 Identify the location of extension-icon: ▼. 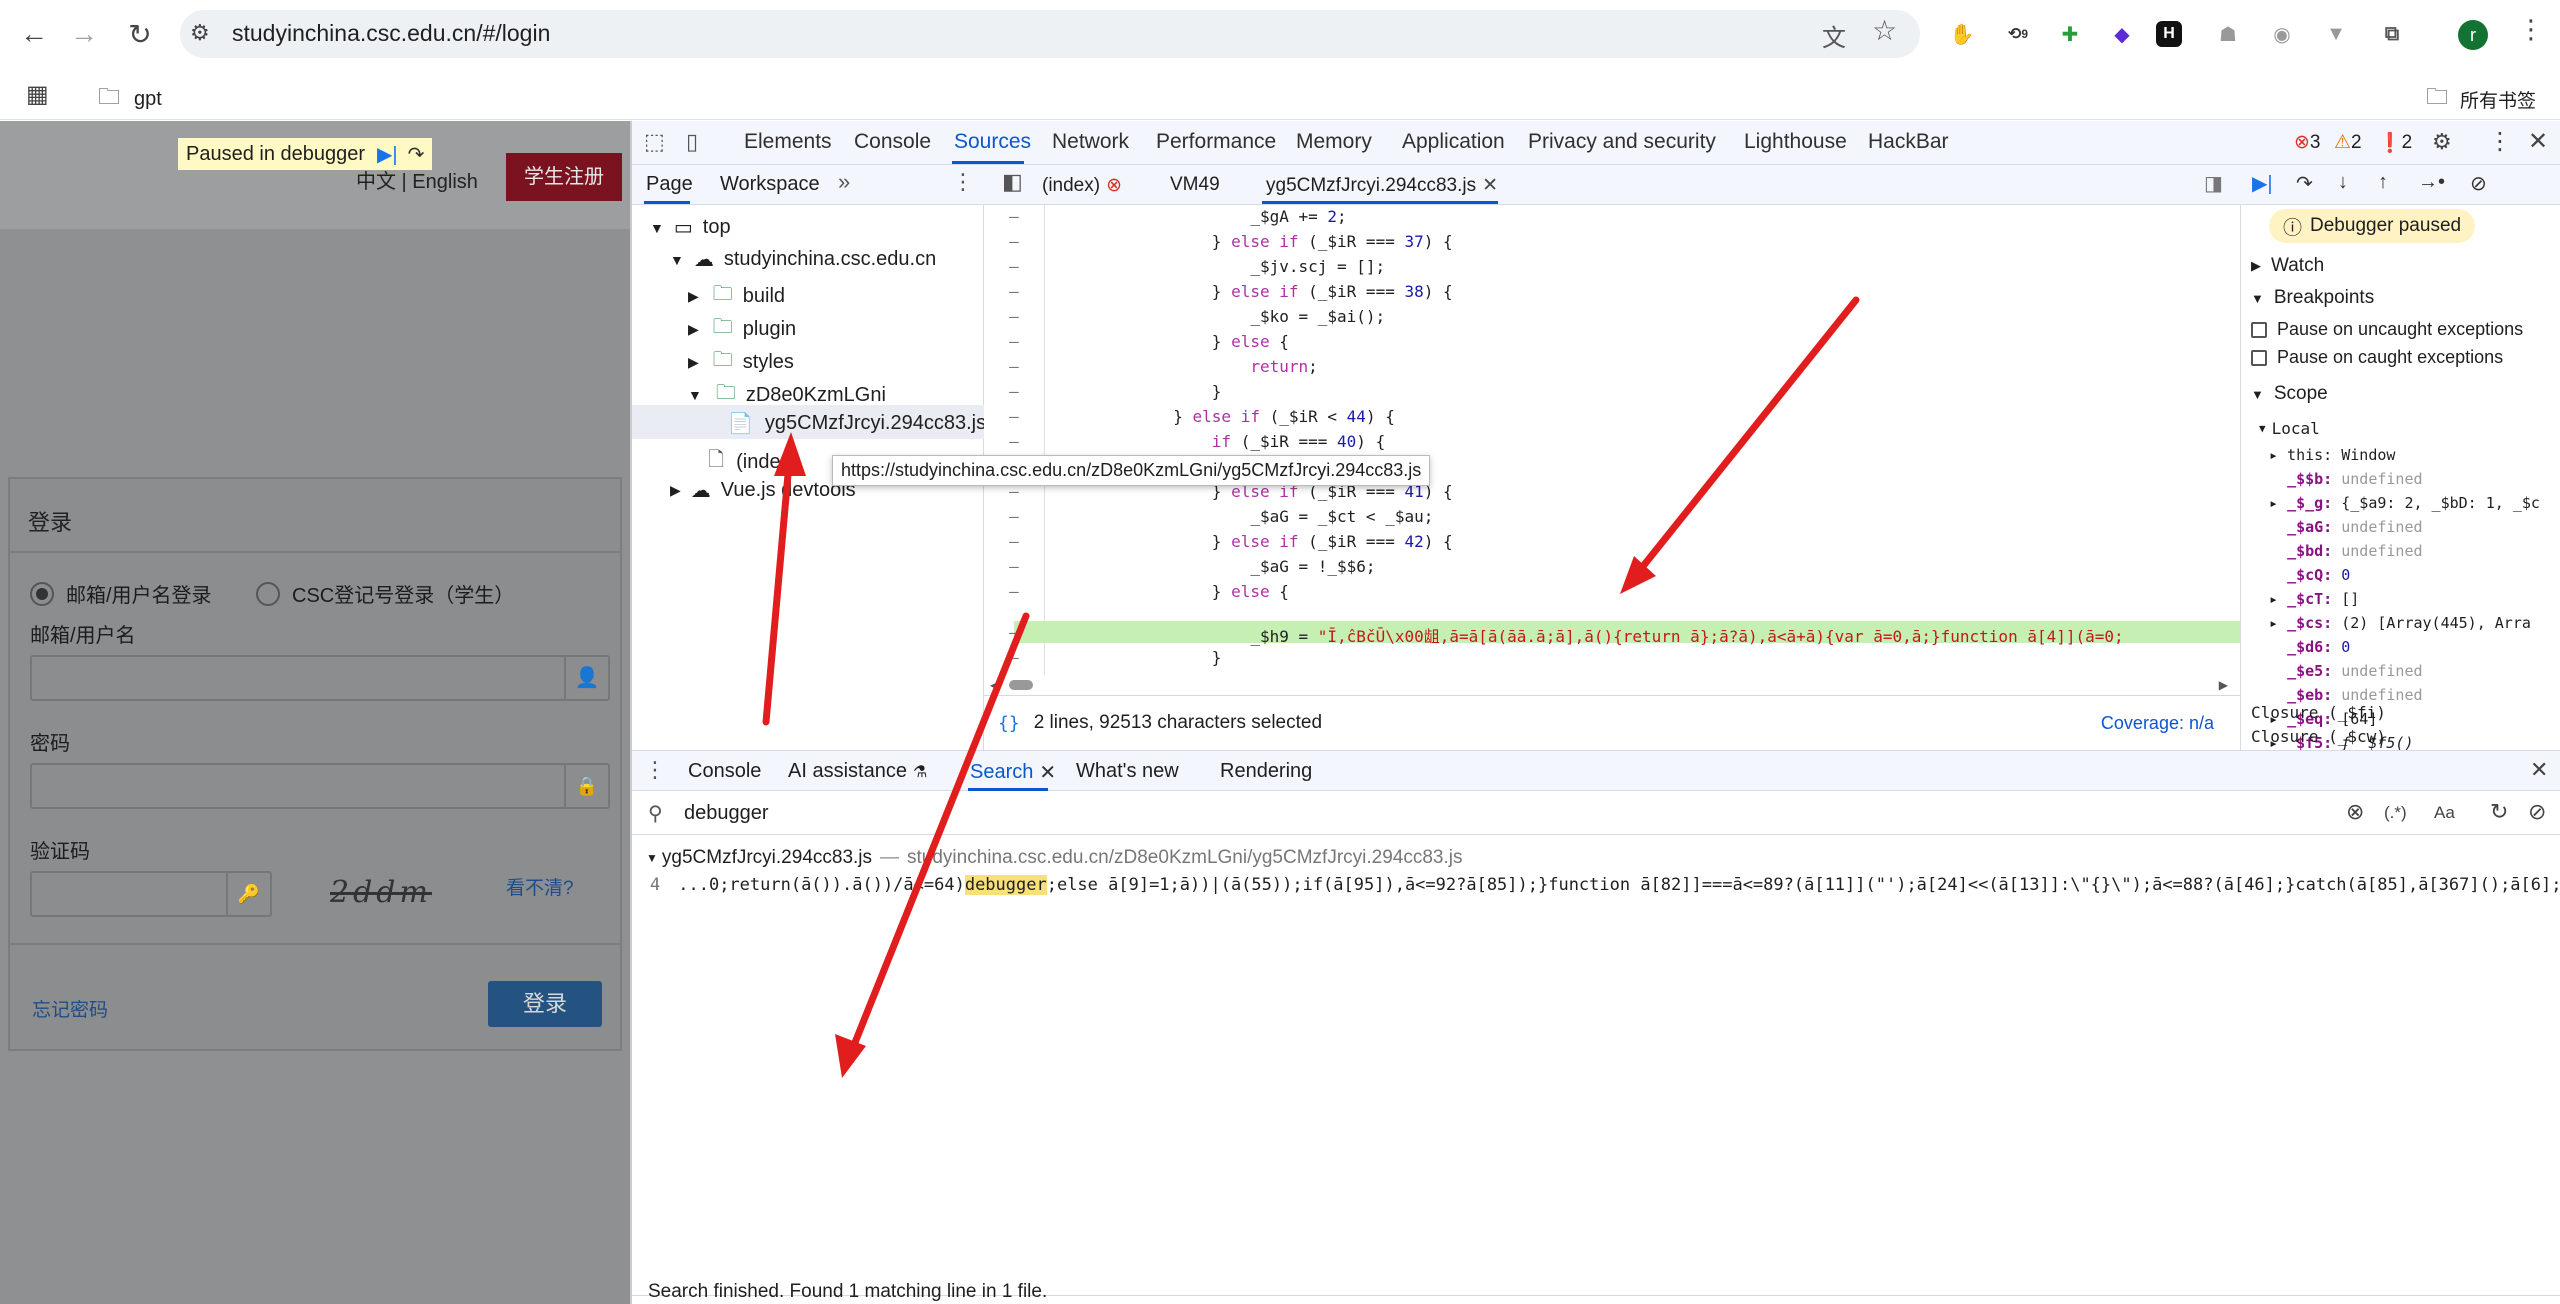
(2336, 34).